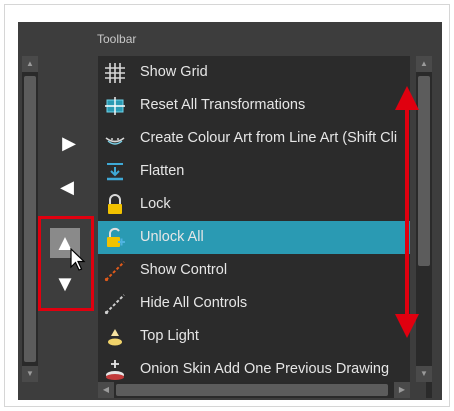 The height and width of the screenshot is (411, 454). What do you see at coordinates (402, 390) in the screenshot?
I see `scroll-right-arrow: ▶` at bounding box center [402, 390].